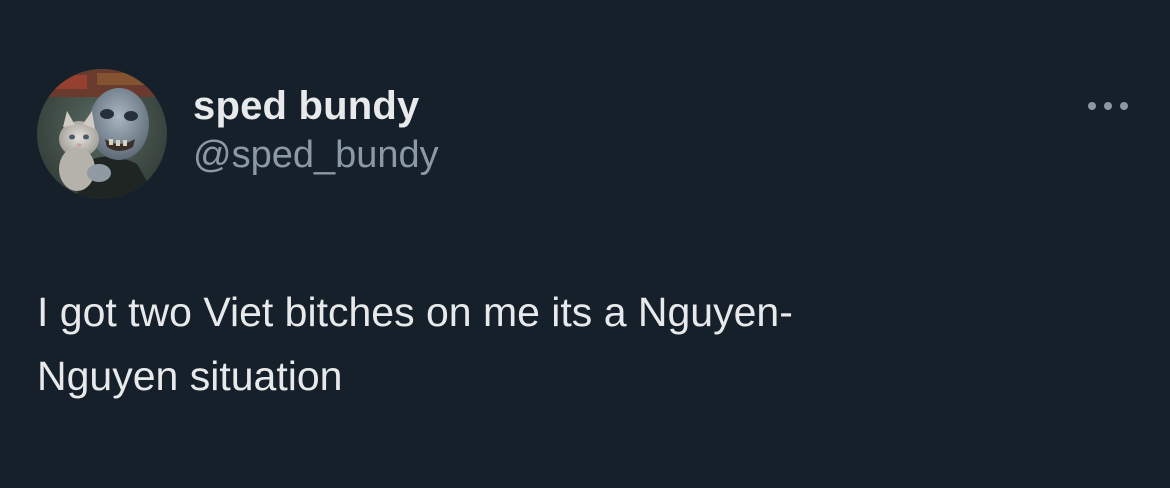 The height and width of the screenshot is (488, 1170). I want to click on profile-photo-icon, so click(102, 134).